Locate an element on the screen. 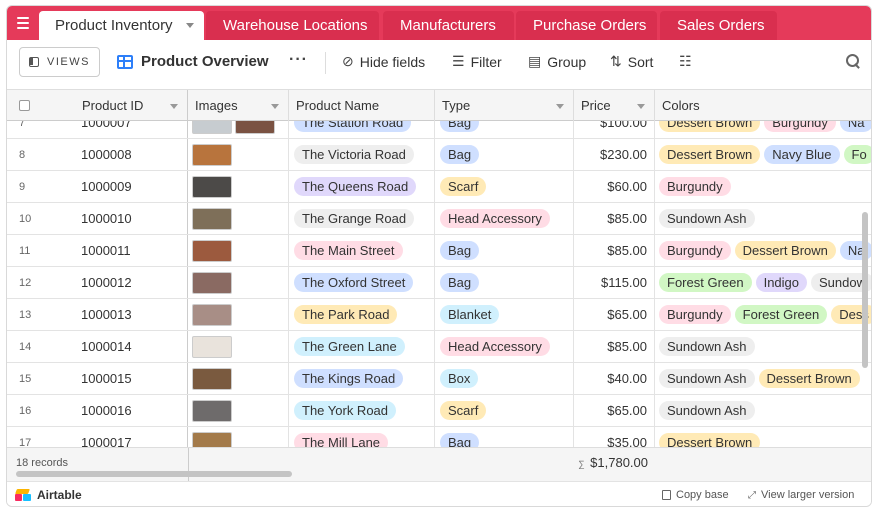  hide-fields-button: ⊘ Hide fields is located at coordinates (383, 61).